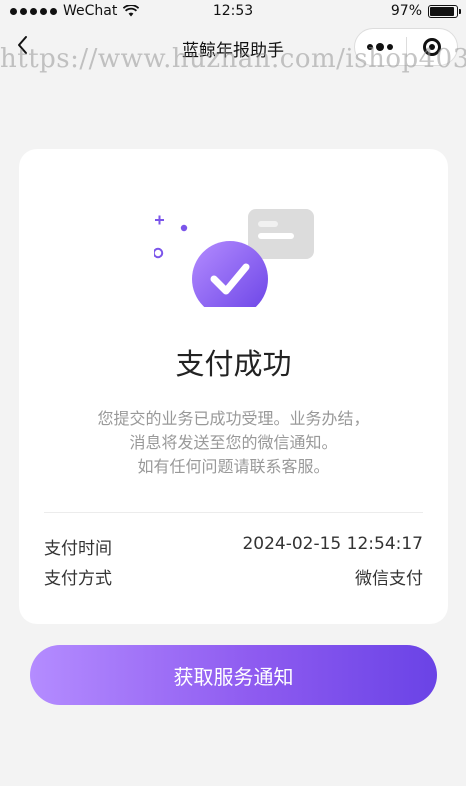  What do you see at coordinates (233, 576) in the screenshot?
I see `payment-method-row: 支付方式 微信支付` at bounding box center [233, 576].